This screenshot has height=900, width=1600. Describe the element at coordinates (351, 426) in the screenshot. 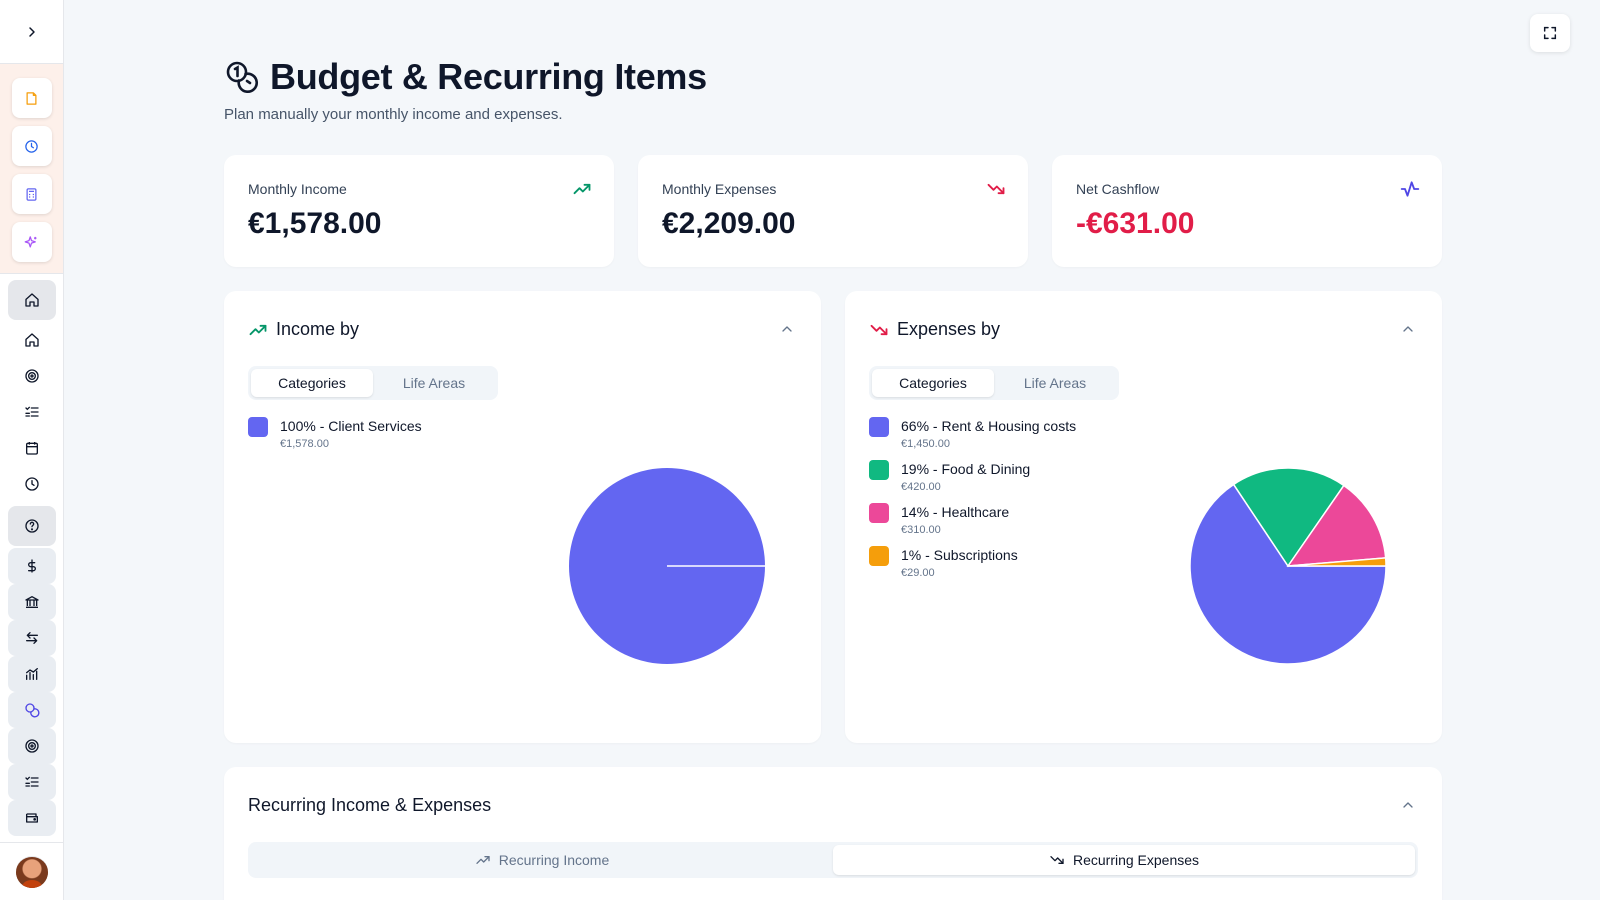

I see `legend-label: 100% - Client Services` at that location.